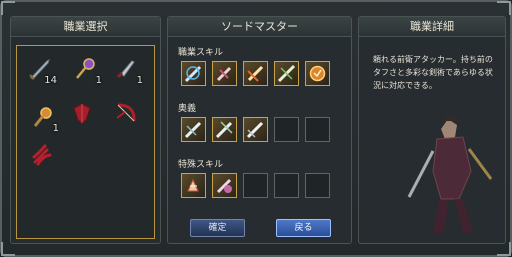 The width and height of the screenshot is (512, 257). Describe the element at coordinates (128, 71) in the screenshot. I see `dagger-icon: 1` at that location.